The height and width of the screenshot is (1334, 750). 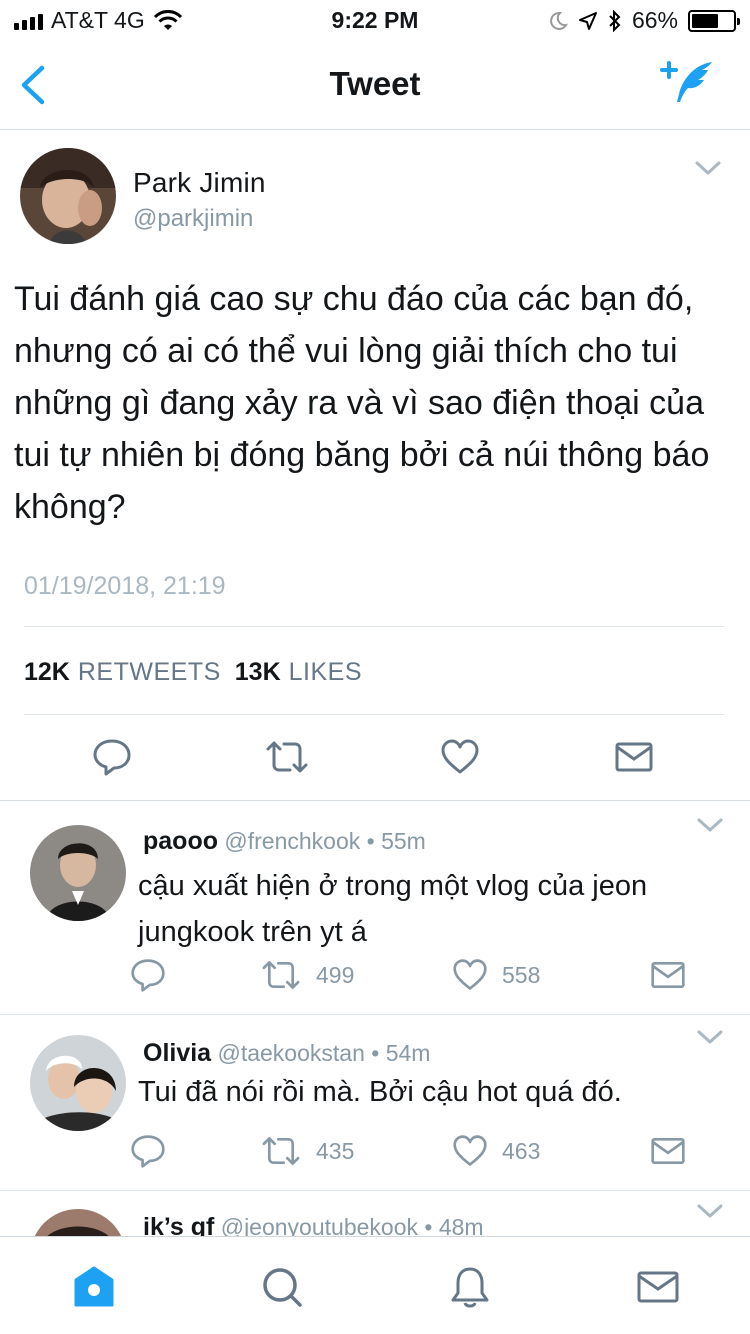 What do you see at coordinates (307, 1151) in the screenshot?
I see `retweet-button: 435` at bounding box center [307, 1151].